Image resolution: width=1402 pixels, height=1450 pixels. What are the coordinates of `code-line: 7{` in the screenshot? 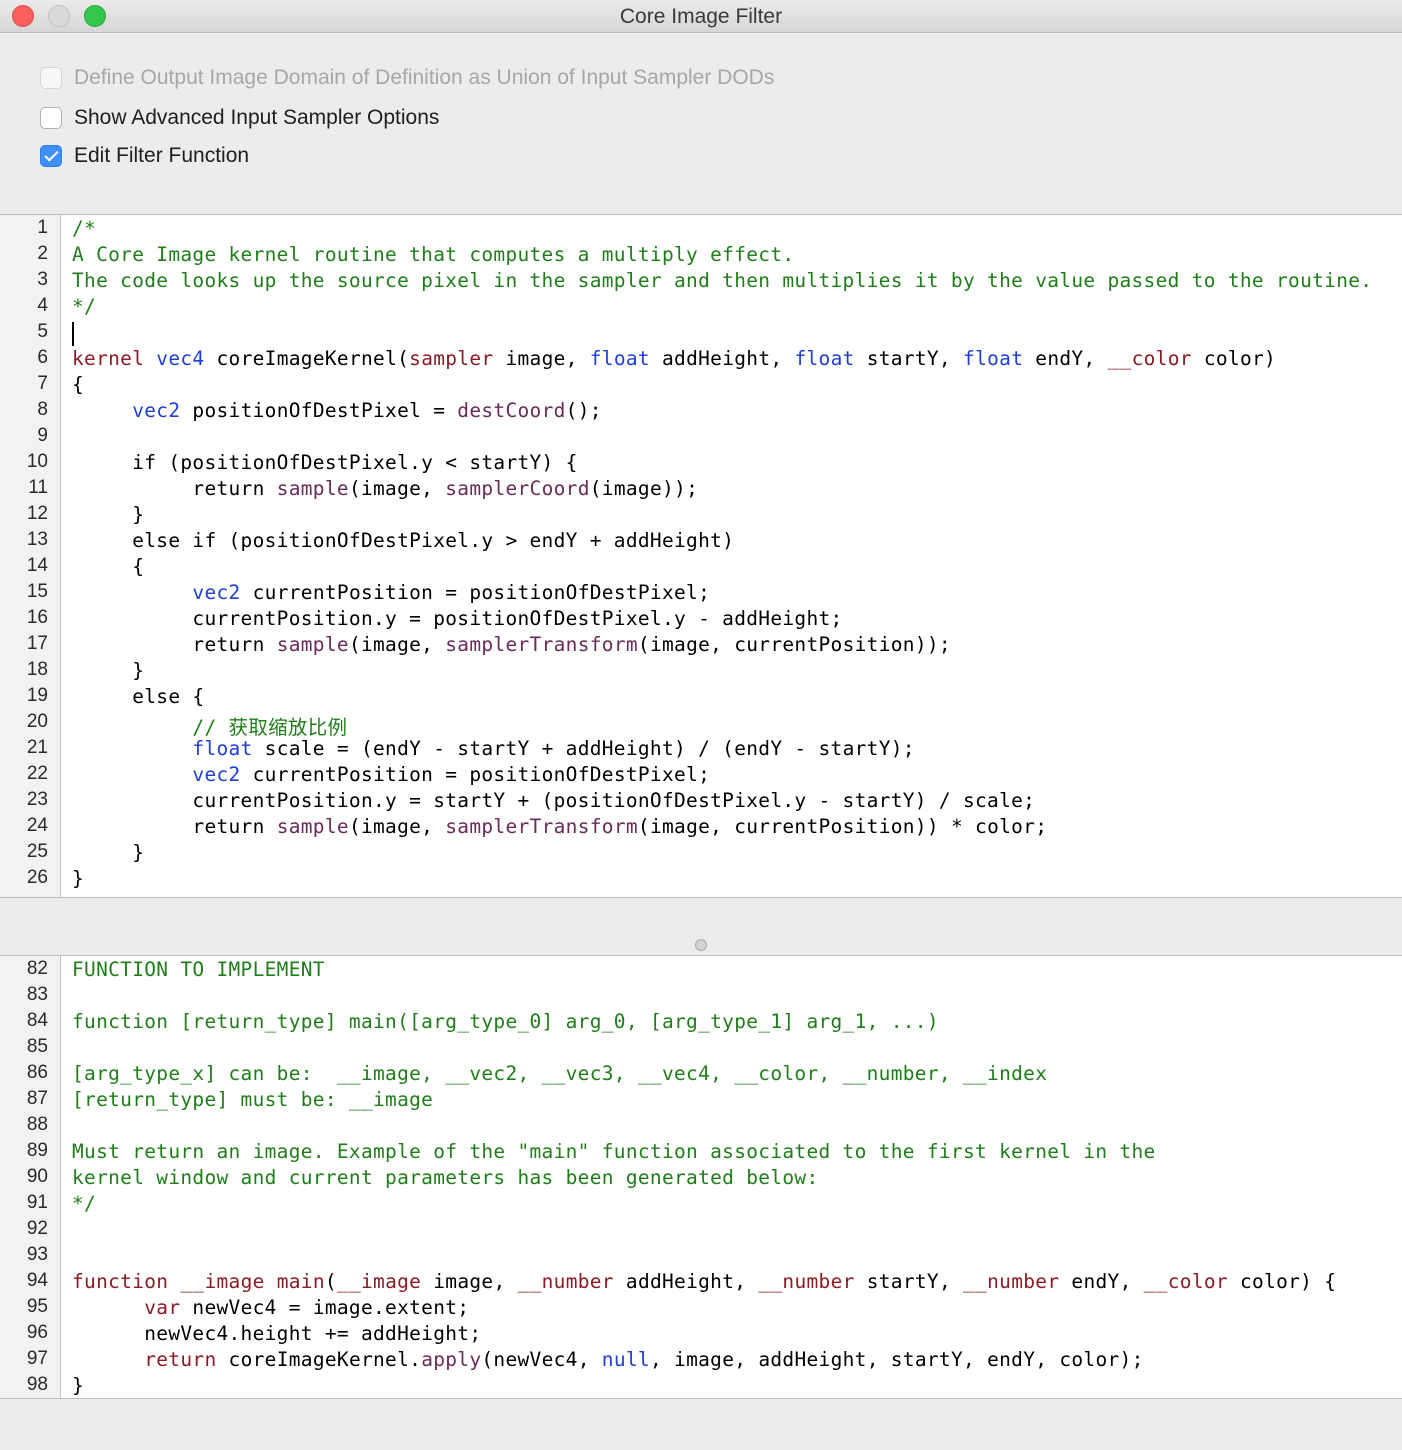 It's located at (701, 385).